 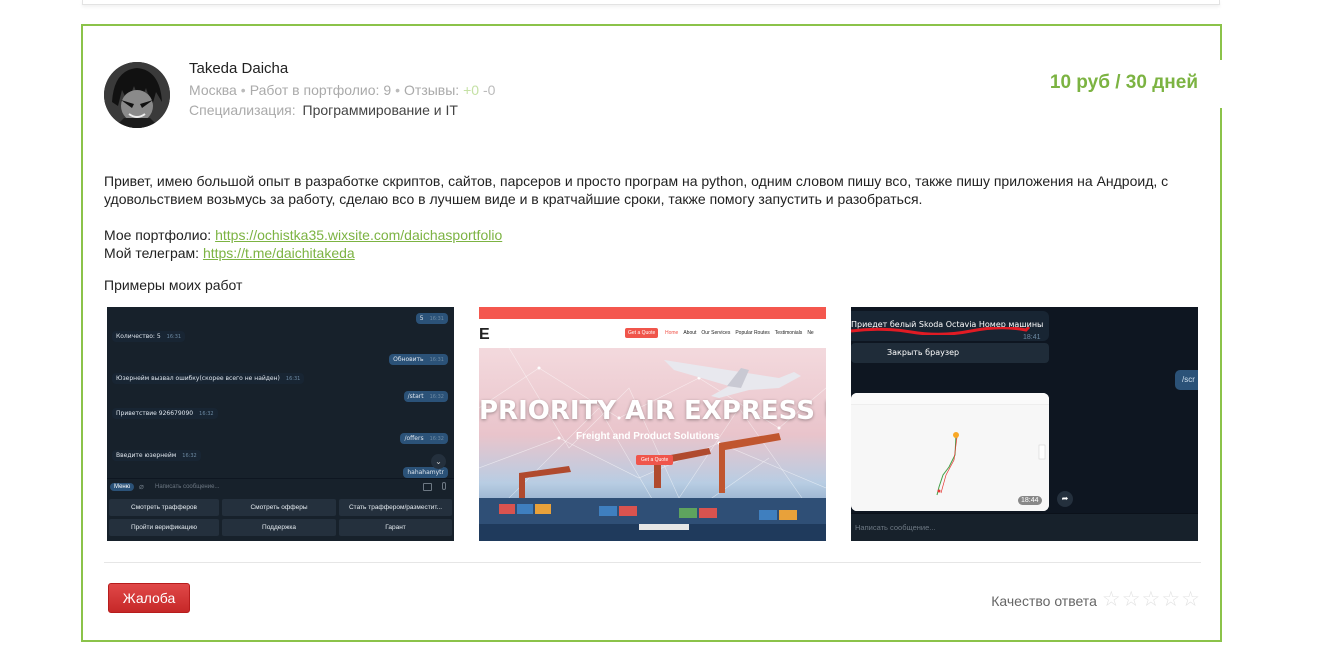 I want to click on chat-message: Приветствие 926679090 16:32, so click(x=165, y=413).